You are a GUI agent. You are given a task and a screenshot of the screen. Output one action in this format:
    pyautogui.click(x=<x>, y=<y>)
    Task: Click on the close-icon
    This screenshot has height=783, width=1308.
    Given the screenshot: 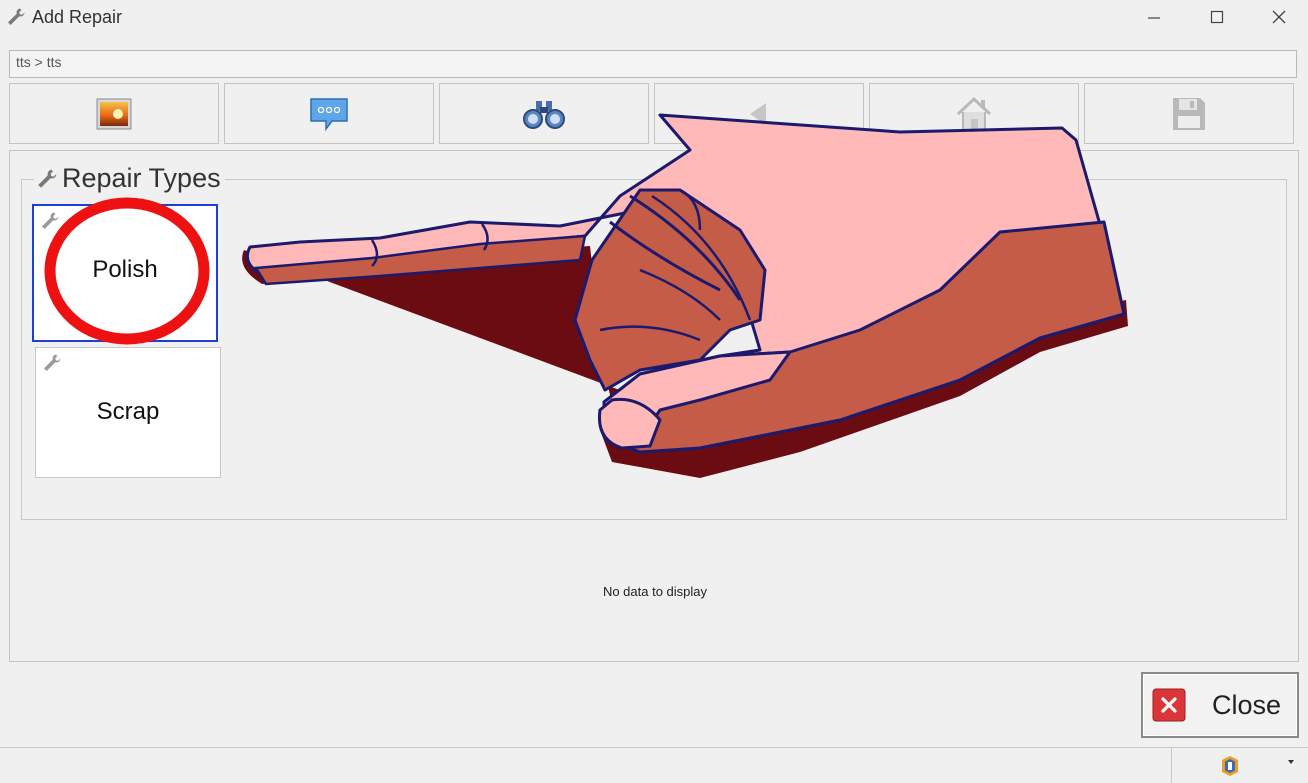 What is the action you would take?
    pyautogui.click(x=1169, y=705)
    